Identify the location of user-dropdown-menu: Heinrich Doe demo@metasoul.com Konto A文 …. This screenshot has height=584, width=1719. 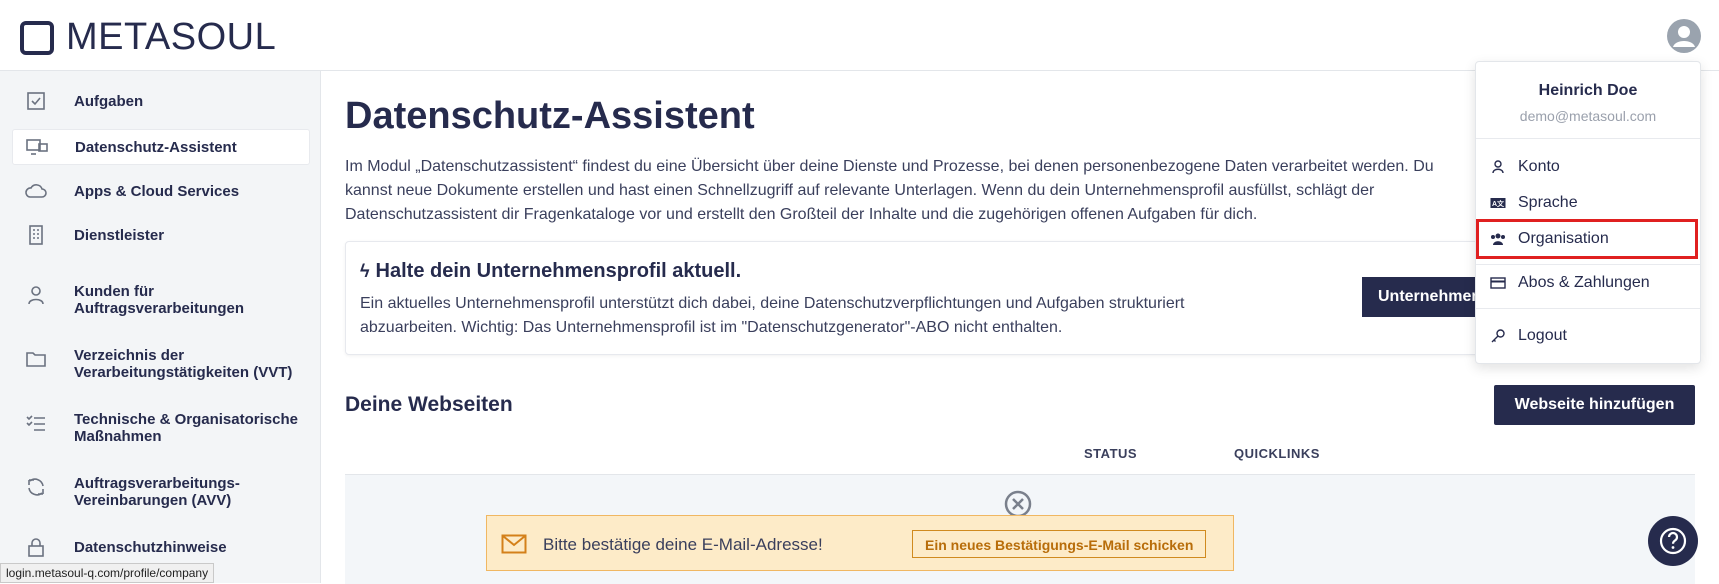
(1588, 212).